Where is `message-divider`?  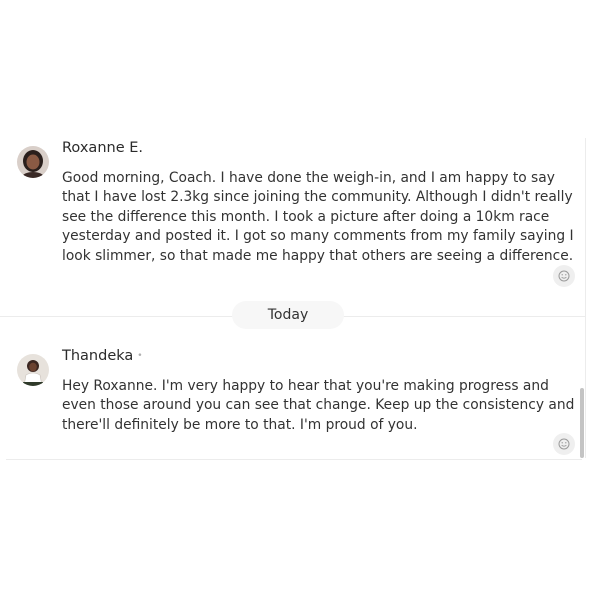 message-divider is located at coordinates (294, 459).